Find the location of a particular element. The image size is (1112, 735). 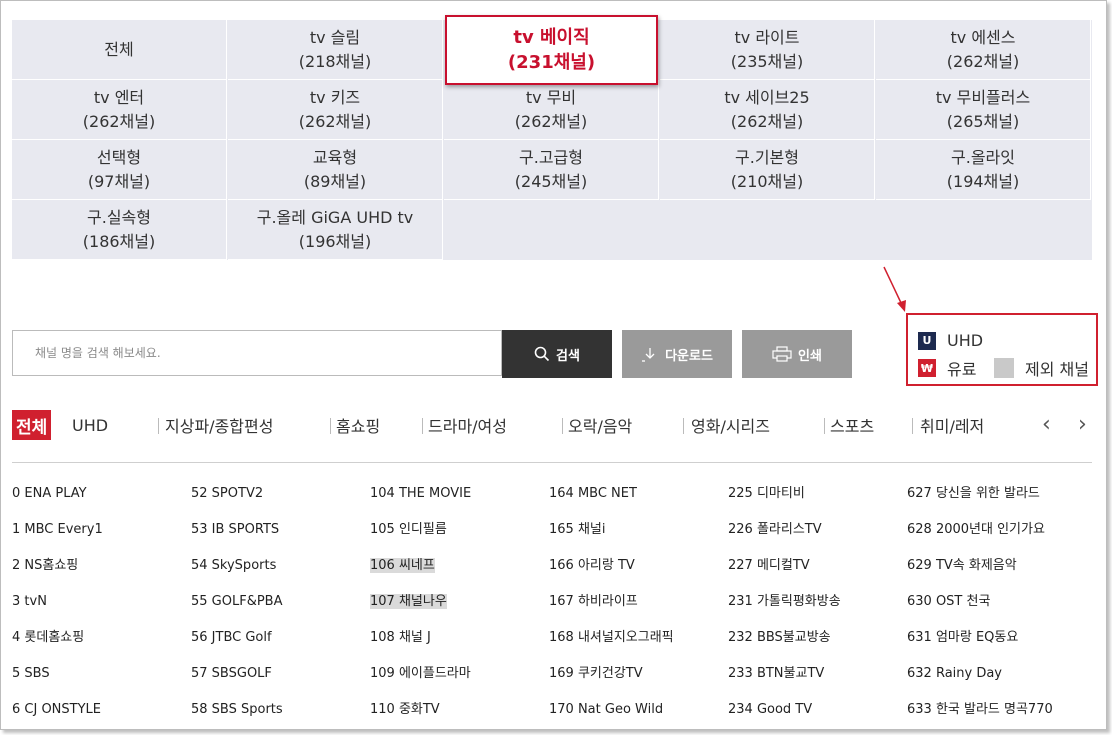

channel-name: 53 IB SPORTS is located at coordinates (235, 529).